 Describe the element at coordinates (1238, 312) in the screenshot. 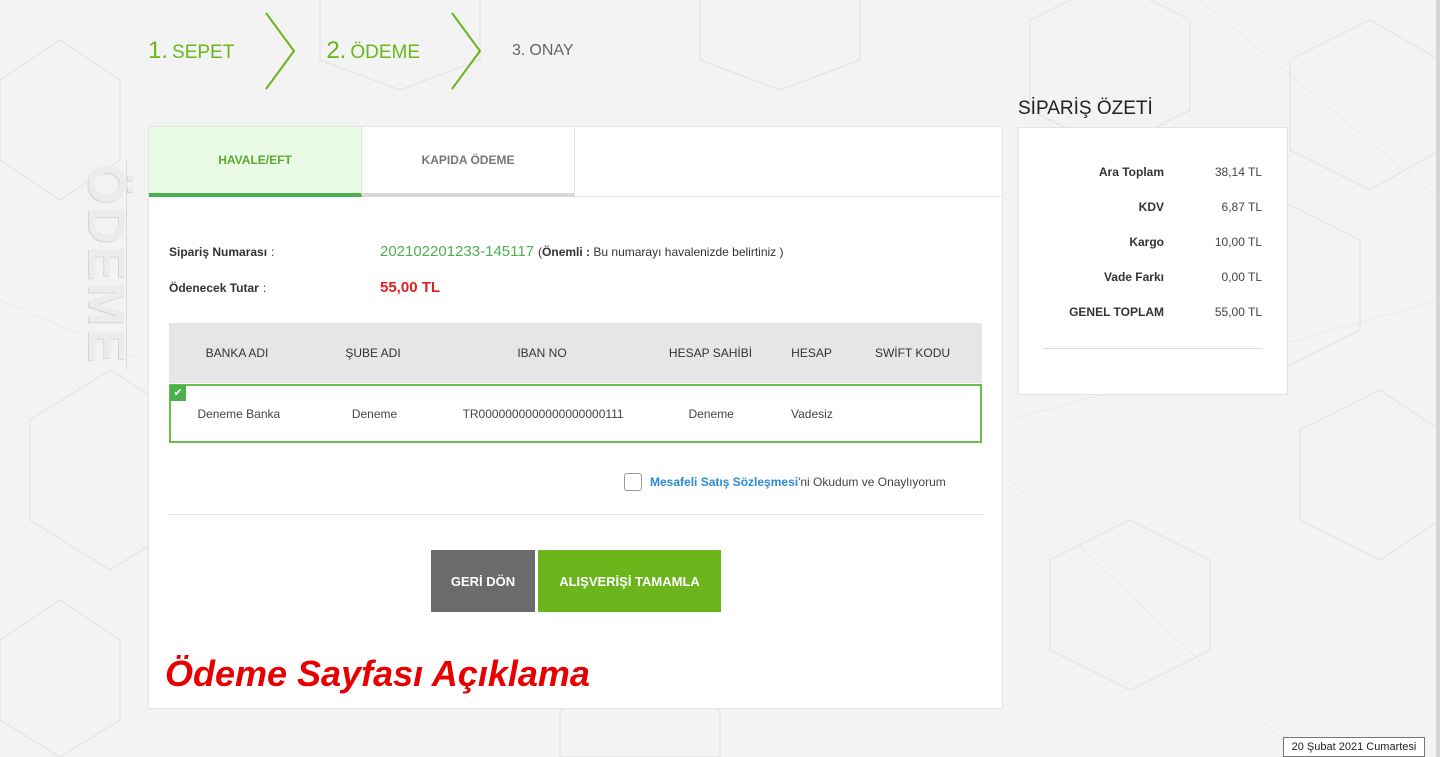

I see `summary-value: 55,00 TL` at that location.